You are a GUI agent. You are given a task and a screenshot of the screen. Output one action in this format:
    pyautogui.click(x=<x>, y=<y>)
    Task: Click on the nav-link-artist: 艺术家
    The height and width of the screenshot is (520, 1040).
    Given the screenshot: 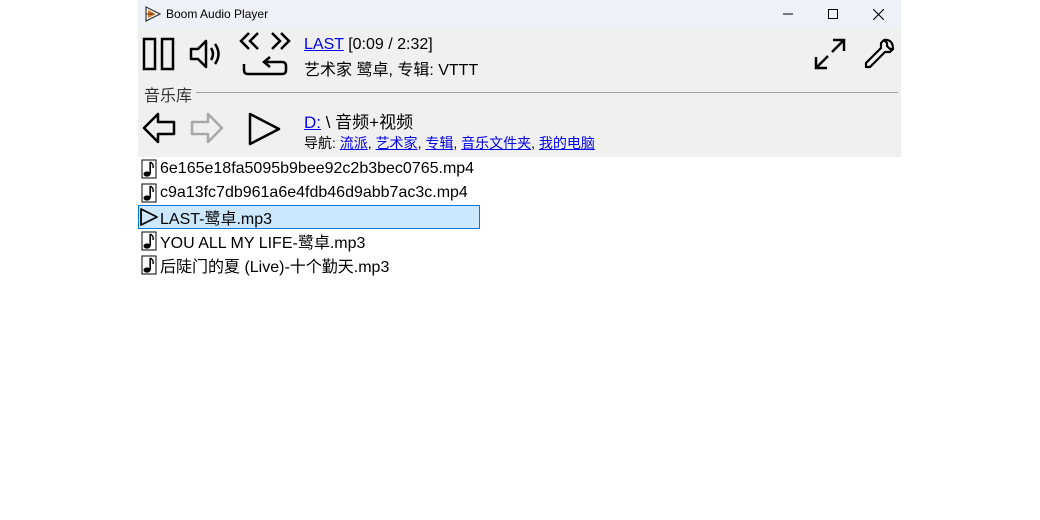 What is the action you would take?
    pyautogui.click(x=397, y=143)
    